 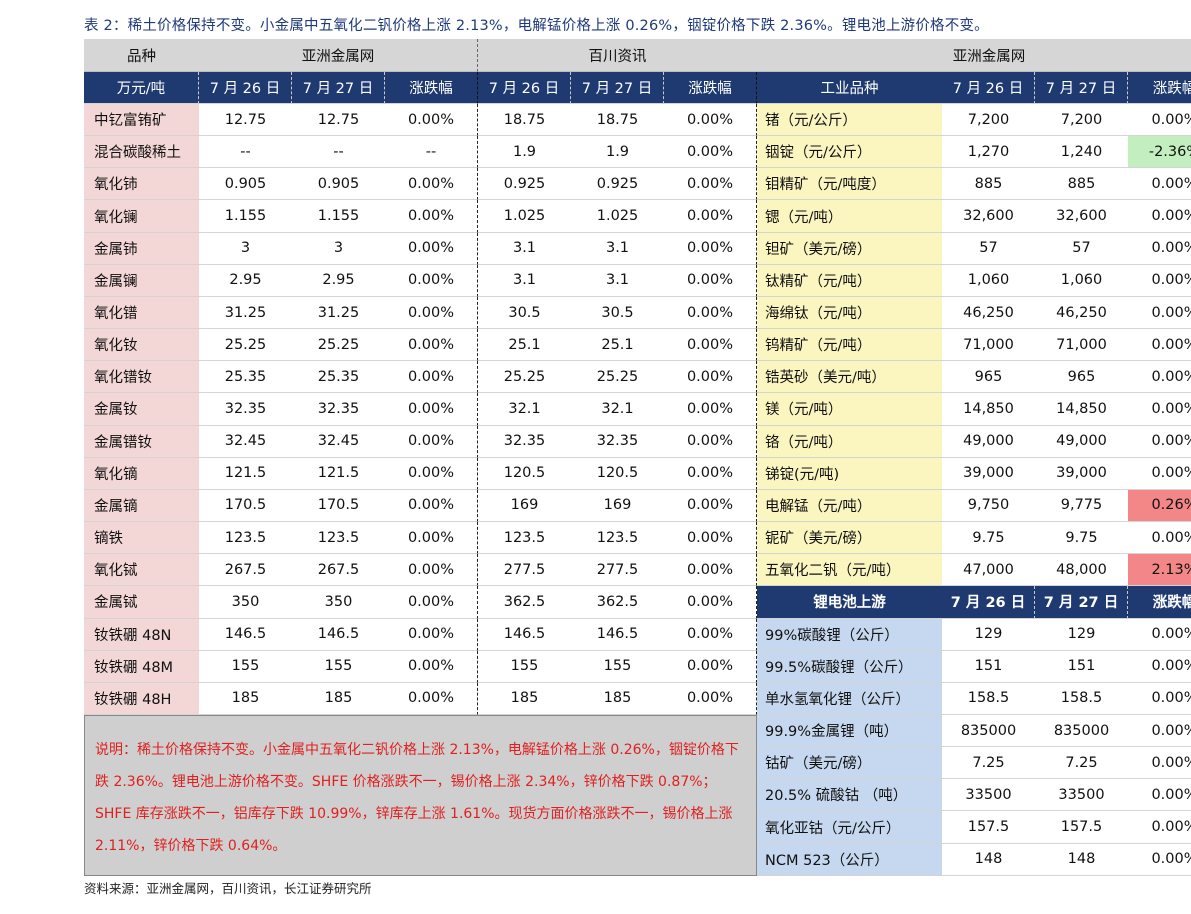 What do you see at coordinates (1081, 184) in the screenshot?
I see `industrial-value: 885` at bounding box center [1081, 184].